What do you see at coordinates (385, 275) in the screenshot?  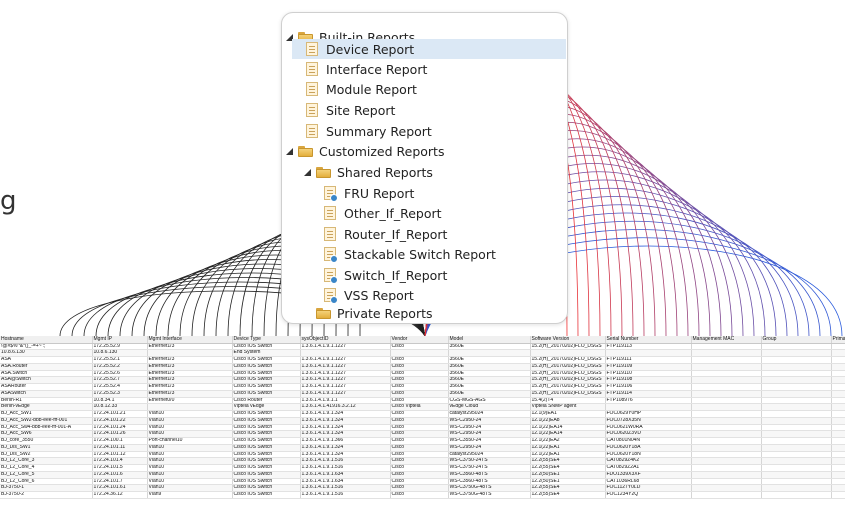 I see `tree-item-switch-if-report: Switch_If_Report` at bounding box center [385, 275].